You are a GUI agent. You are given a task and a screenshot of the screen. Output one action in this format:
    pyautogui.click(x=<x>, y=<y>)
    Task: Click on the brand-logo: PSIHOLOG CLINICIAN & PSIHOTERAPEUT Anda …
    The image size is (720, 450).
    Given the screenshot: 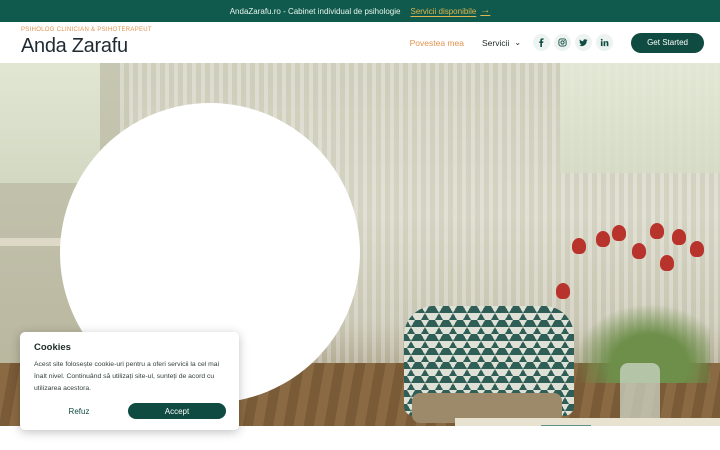 What is the action you would take?
    pyautogui.click(x=86, y=42)
    